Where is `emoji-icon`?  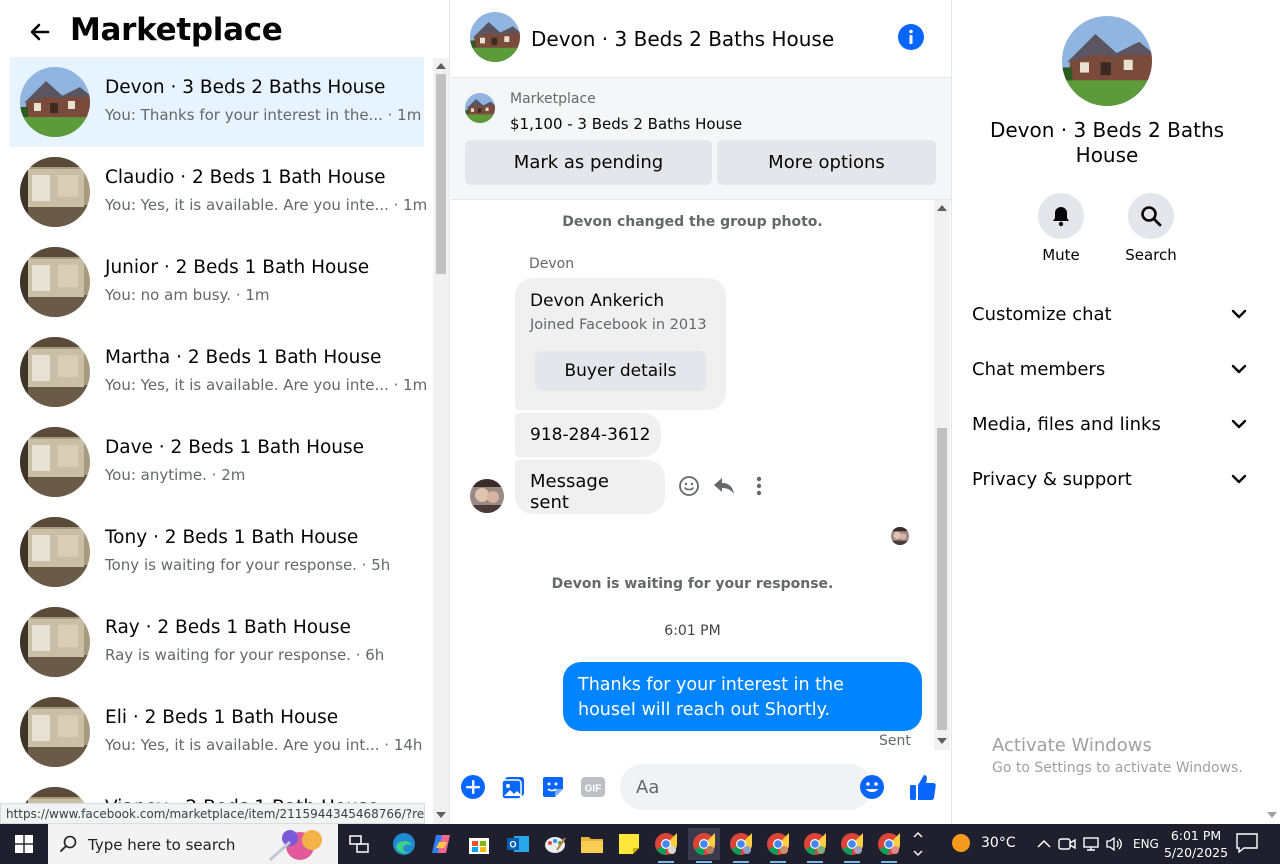
emoji-icon is located at coordinates (872, 787).